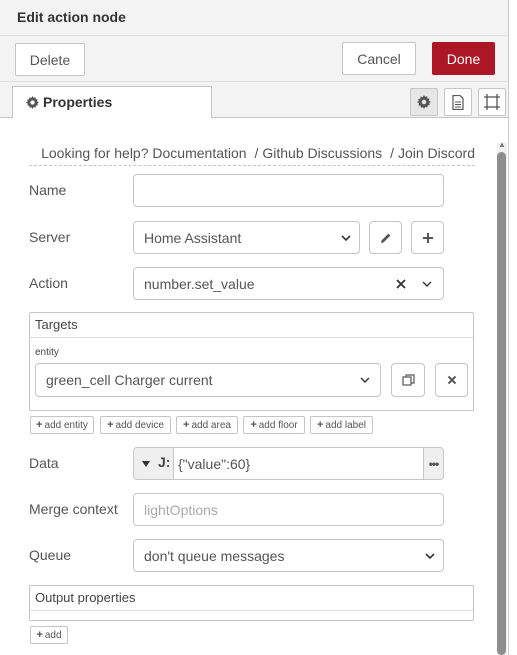 This screenshot has width=517, height=655. I want to click on add-output-button: + add, so click(49, 635).